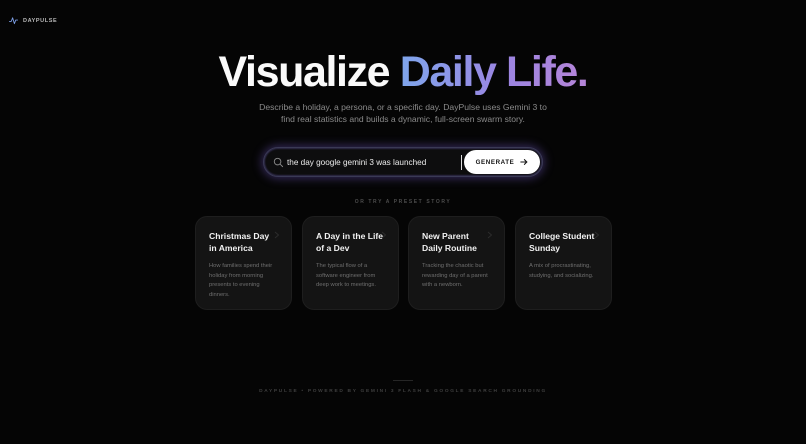  Describe the element at coordinates (403, 380) in the screenshot. I see `footer-divider` at that location.